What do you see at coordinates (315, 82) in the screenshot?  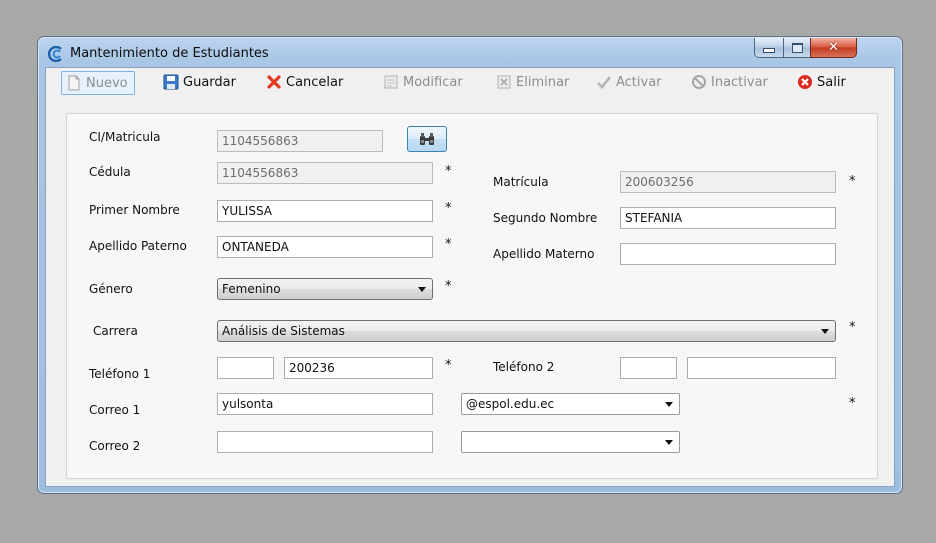 I see `cancelar-label: Cancelar` at bounding box center [315, 82].